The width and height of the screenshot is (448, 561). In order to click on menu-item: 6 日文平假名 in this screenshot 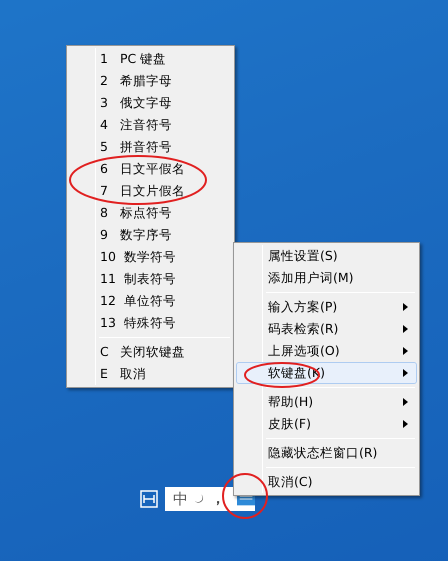, I will do `click(150, 169)`.